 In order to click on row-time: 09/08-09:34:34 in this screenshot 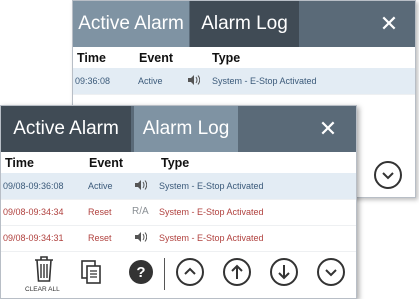, I will do `click(33, 212)`.